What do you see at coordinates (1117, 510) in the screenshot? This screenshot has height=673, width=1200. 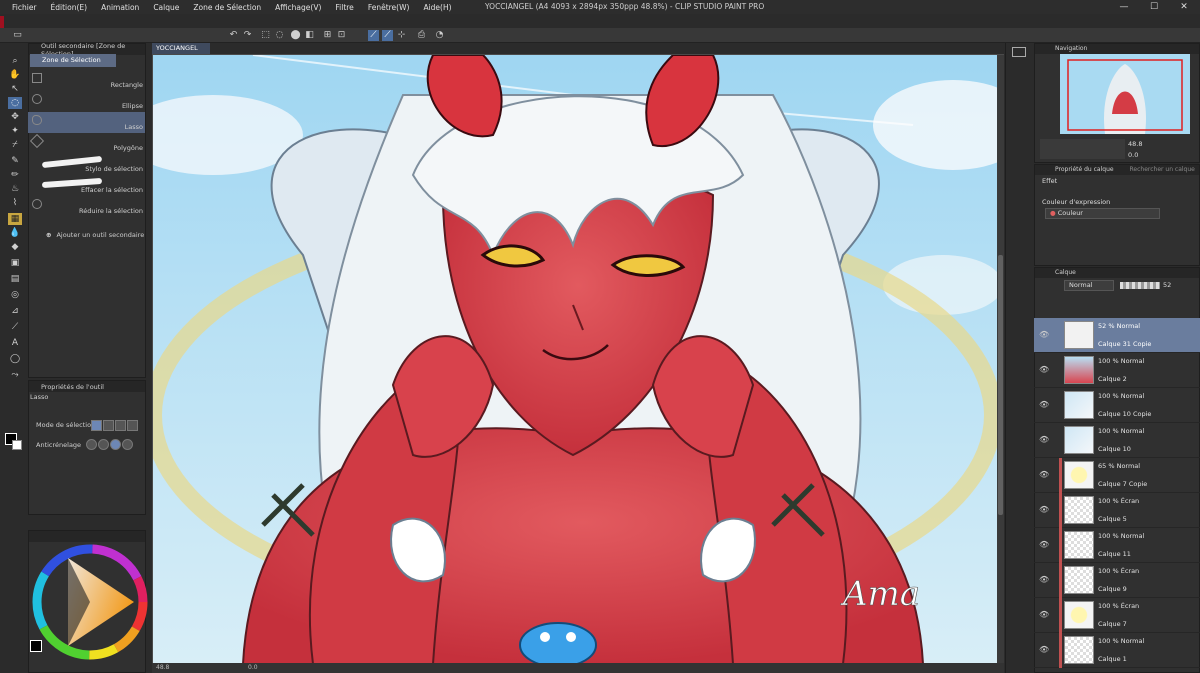 I see `layer-row: 👁 100 % Écran Calque 5` at bounding box center [1117, 510].